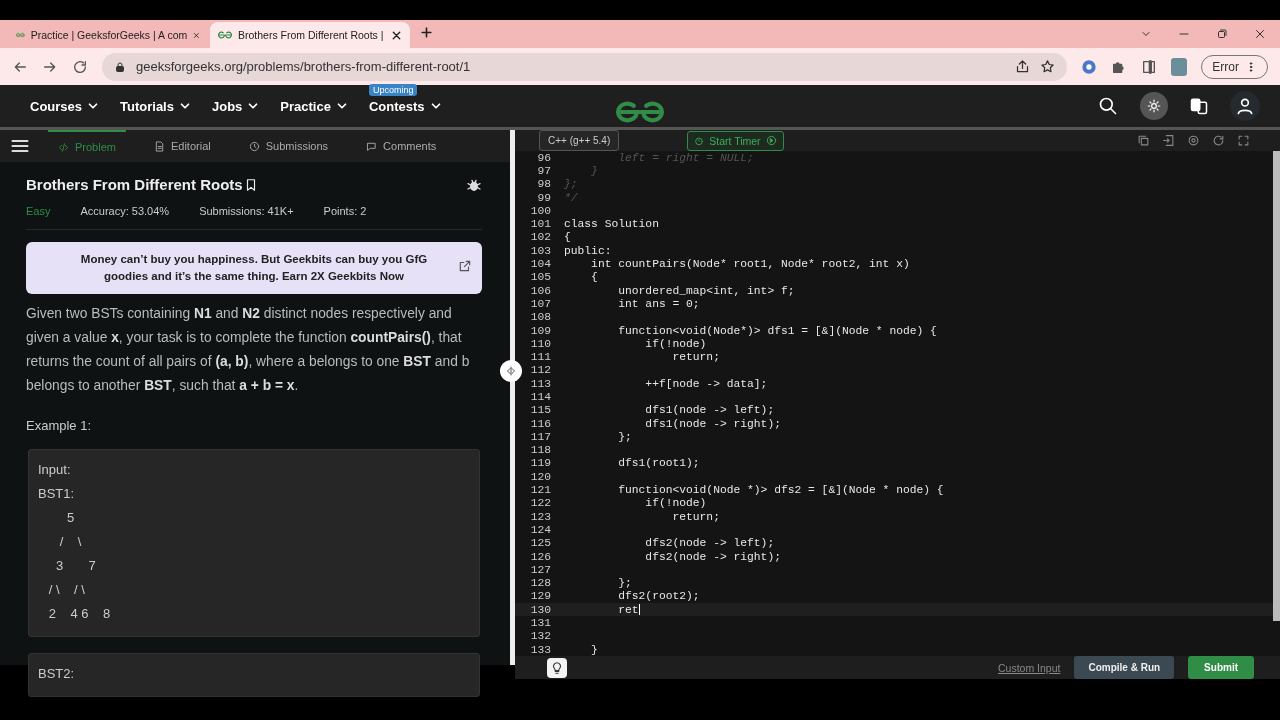 This screenshot has width=1280, height=720. What do you see at coordinates (38, 211) in the screenshot?
I see `difficulty-label: Easy` at bounding box center [38, 211].